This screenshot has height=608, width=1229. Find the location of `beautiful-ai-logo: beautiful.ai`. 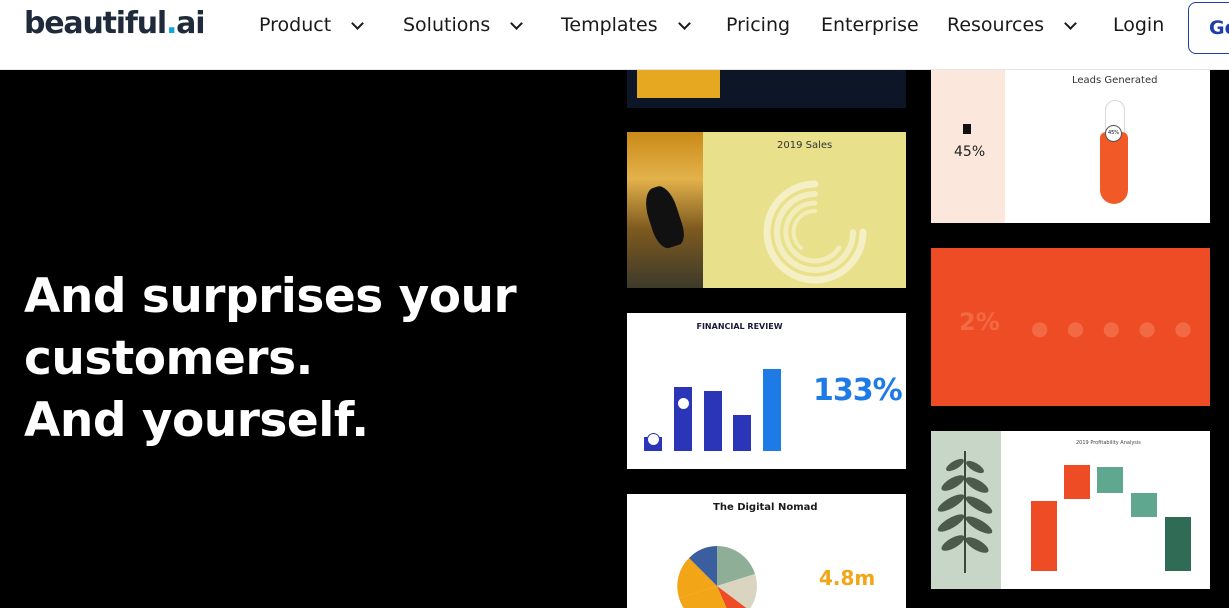

beautiful-ai-logo: beautiful.ai is located at coordinates (115, 23).